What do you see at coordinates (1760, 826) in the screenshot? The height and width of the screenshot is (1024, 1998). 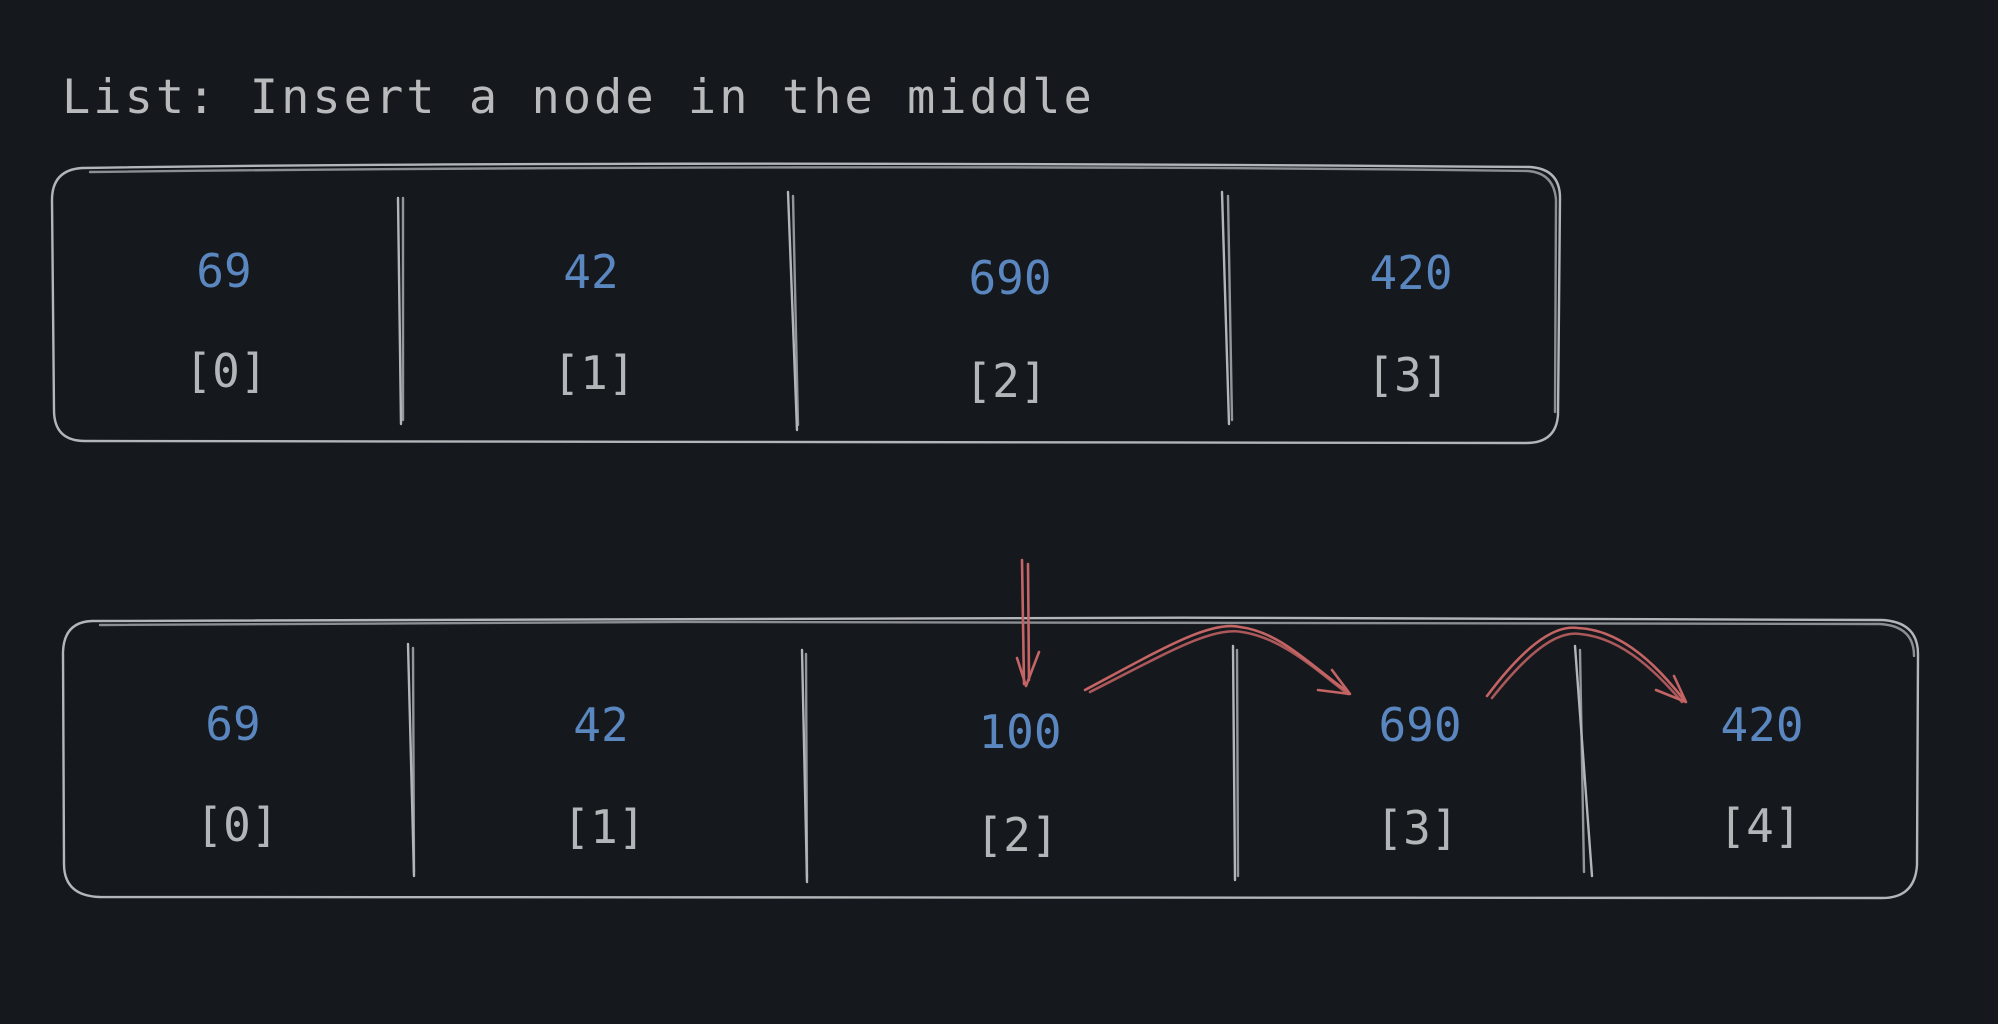 I see `node-index: [4]` at bounding box center [1760, 826].